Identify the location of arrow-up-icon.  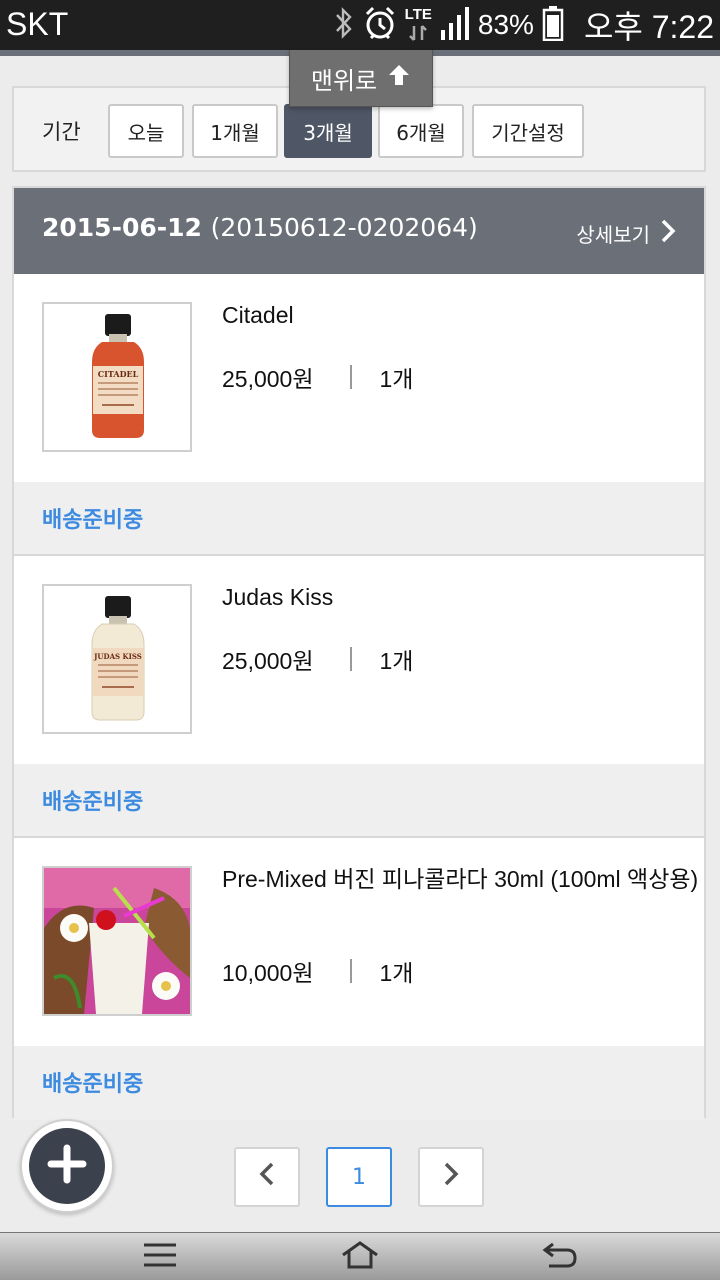
(399, 78).